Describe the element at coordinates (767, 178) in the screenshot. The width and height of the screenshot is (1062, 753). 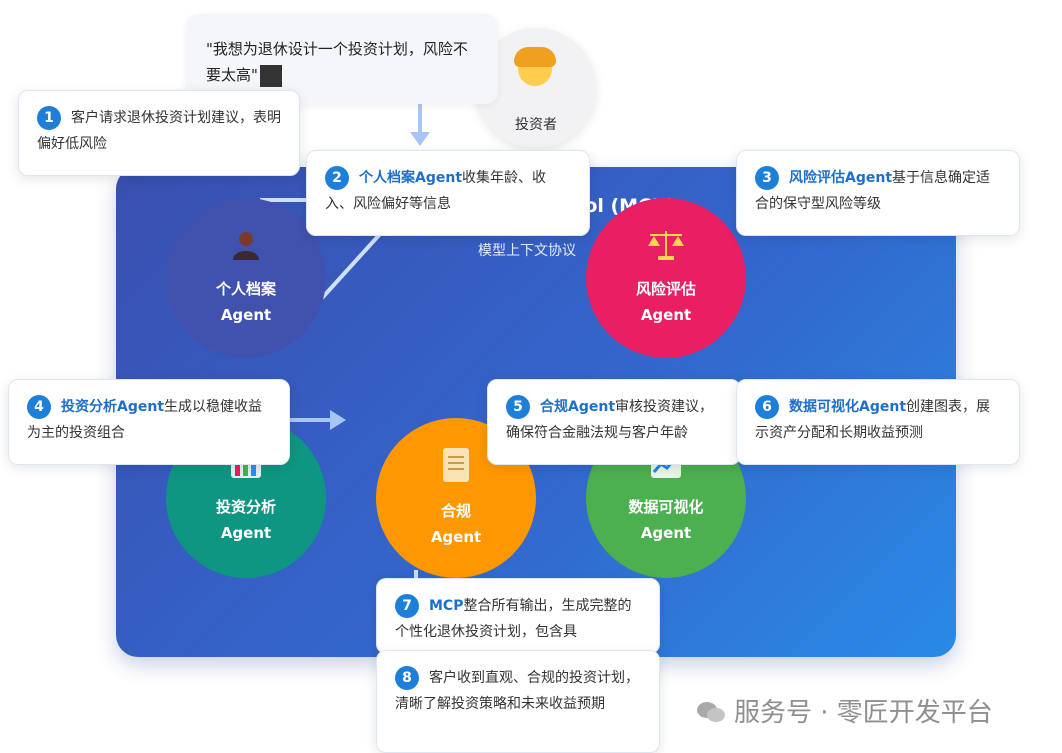
I see `step-number: 3` at that location.